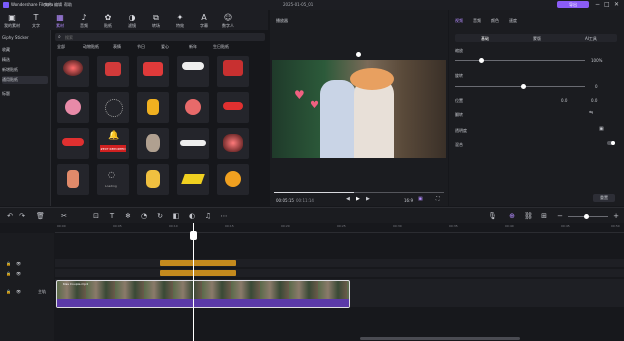 This screenshot has height=341, width=624. Describe the element at coordinates (165, 47) in the screenshot. I see `filter-chip: 爱心` at that location.